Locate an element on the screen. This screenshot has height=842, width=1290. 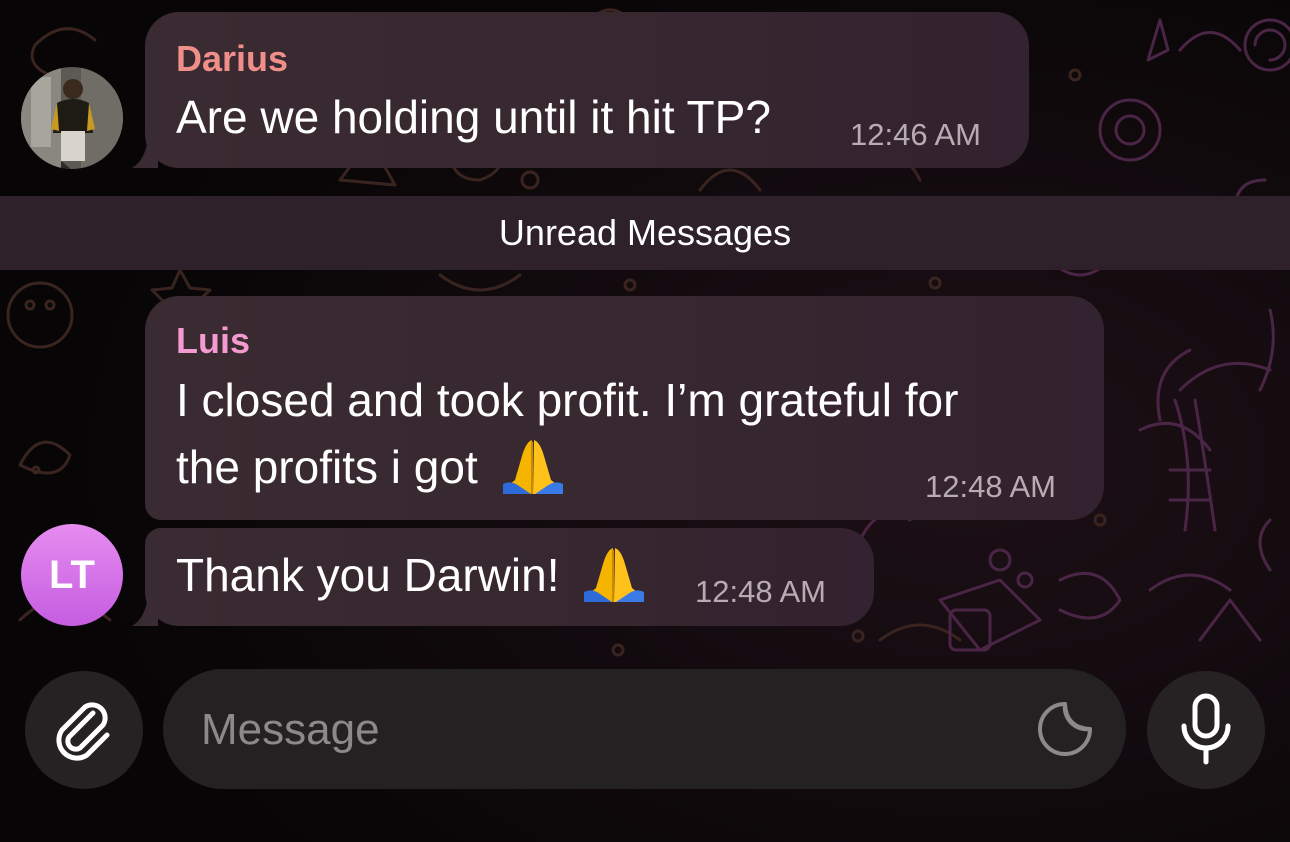
message-text-line: Thank you Darwin! is located at coordinates (411, 575).